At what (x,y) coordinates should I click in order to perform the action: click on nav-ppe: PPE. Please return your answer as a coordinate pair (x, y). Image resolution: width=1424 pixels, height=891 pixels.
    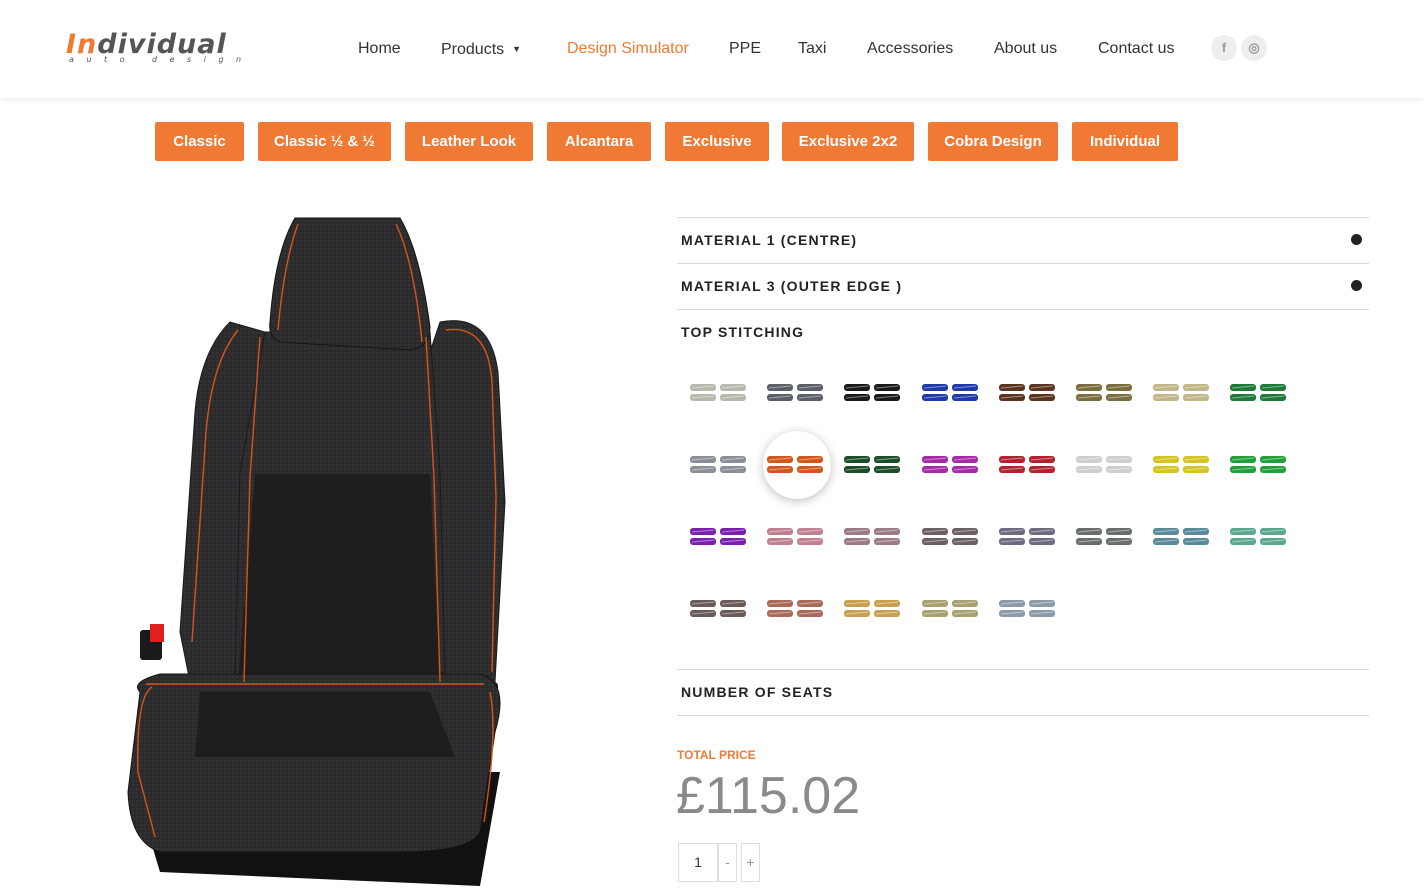
    Looking at the image, I should click on (745, 49).